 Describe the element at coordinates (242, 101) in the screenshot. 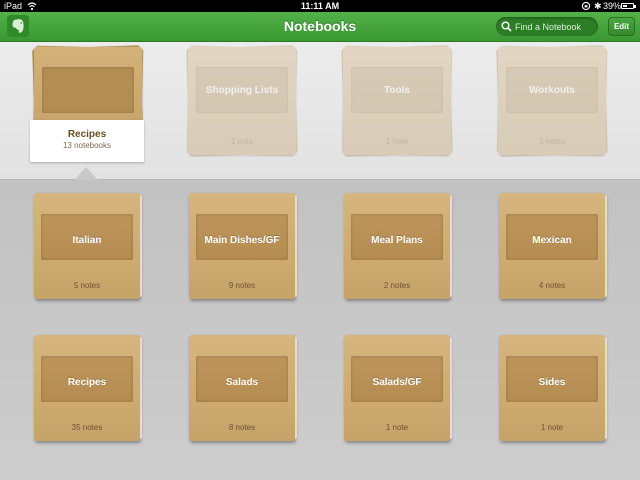

I see `stack-shopping-lists: Shopping Lists 1 note` at that location.